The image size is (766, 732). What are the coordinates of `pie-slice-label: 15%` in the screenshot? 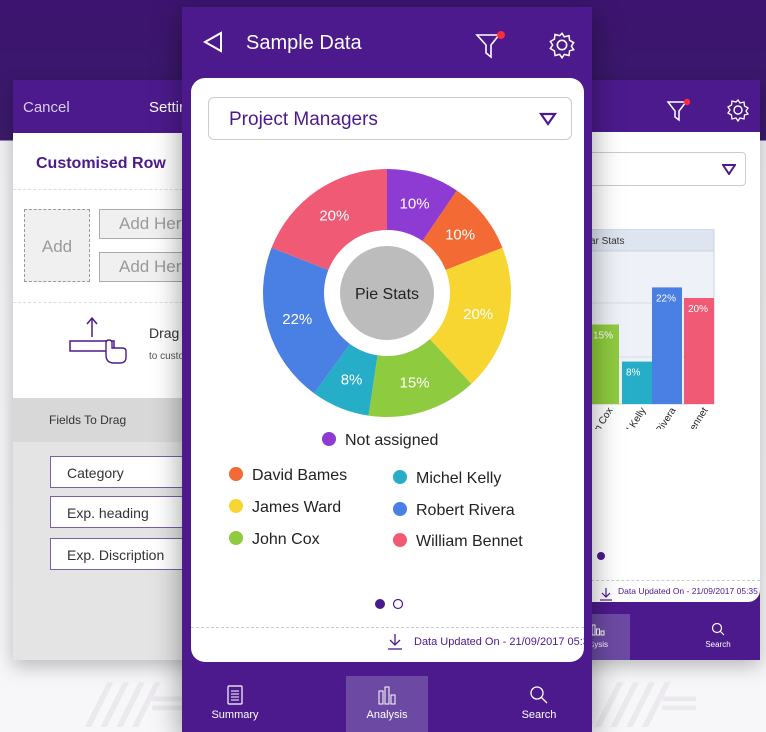 It's located at (415, 382).